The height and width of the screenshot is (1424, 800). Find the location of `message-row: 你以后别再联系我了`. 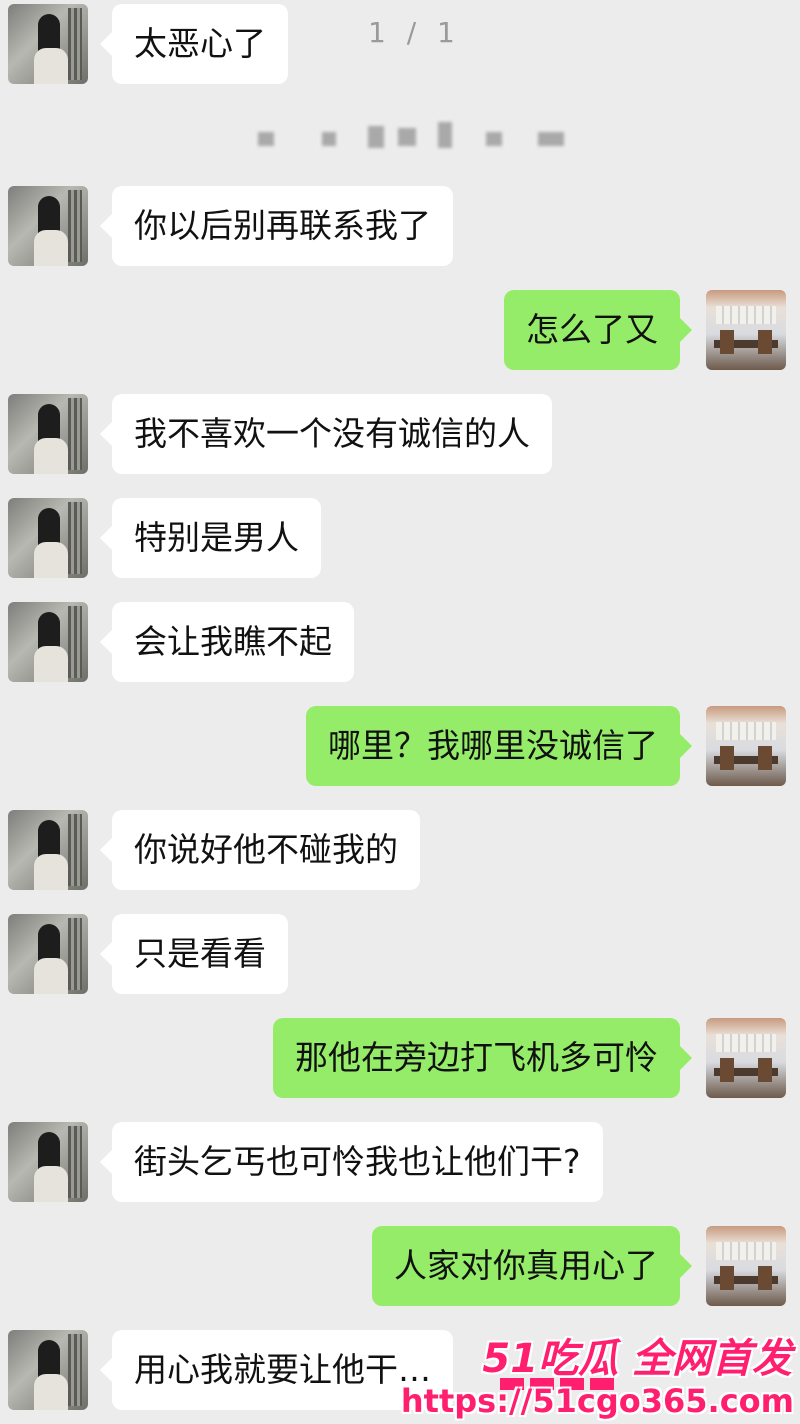

message-row: 你以后别再联系我了 is located at coordinates (400, 227).